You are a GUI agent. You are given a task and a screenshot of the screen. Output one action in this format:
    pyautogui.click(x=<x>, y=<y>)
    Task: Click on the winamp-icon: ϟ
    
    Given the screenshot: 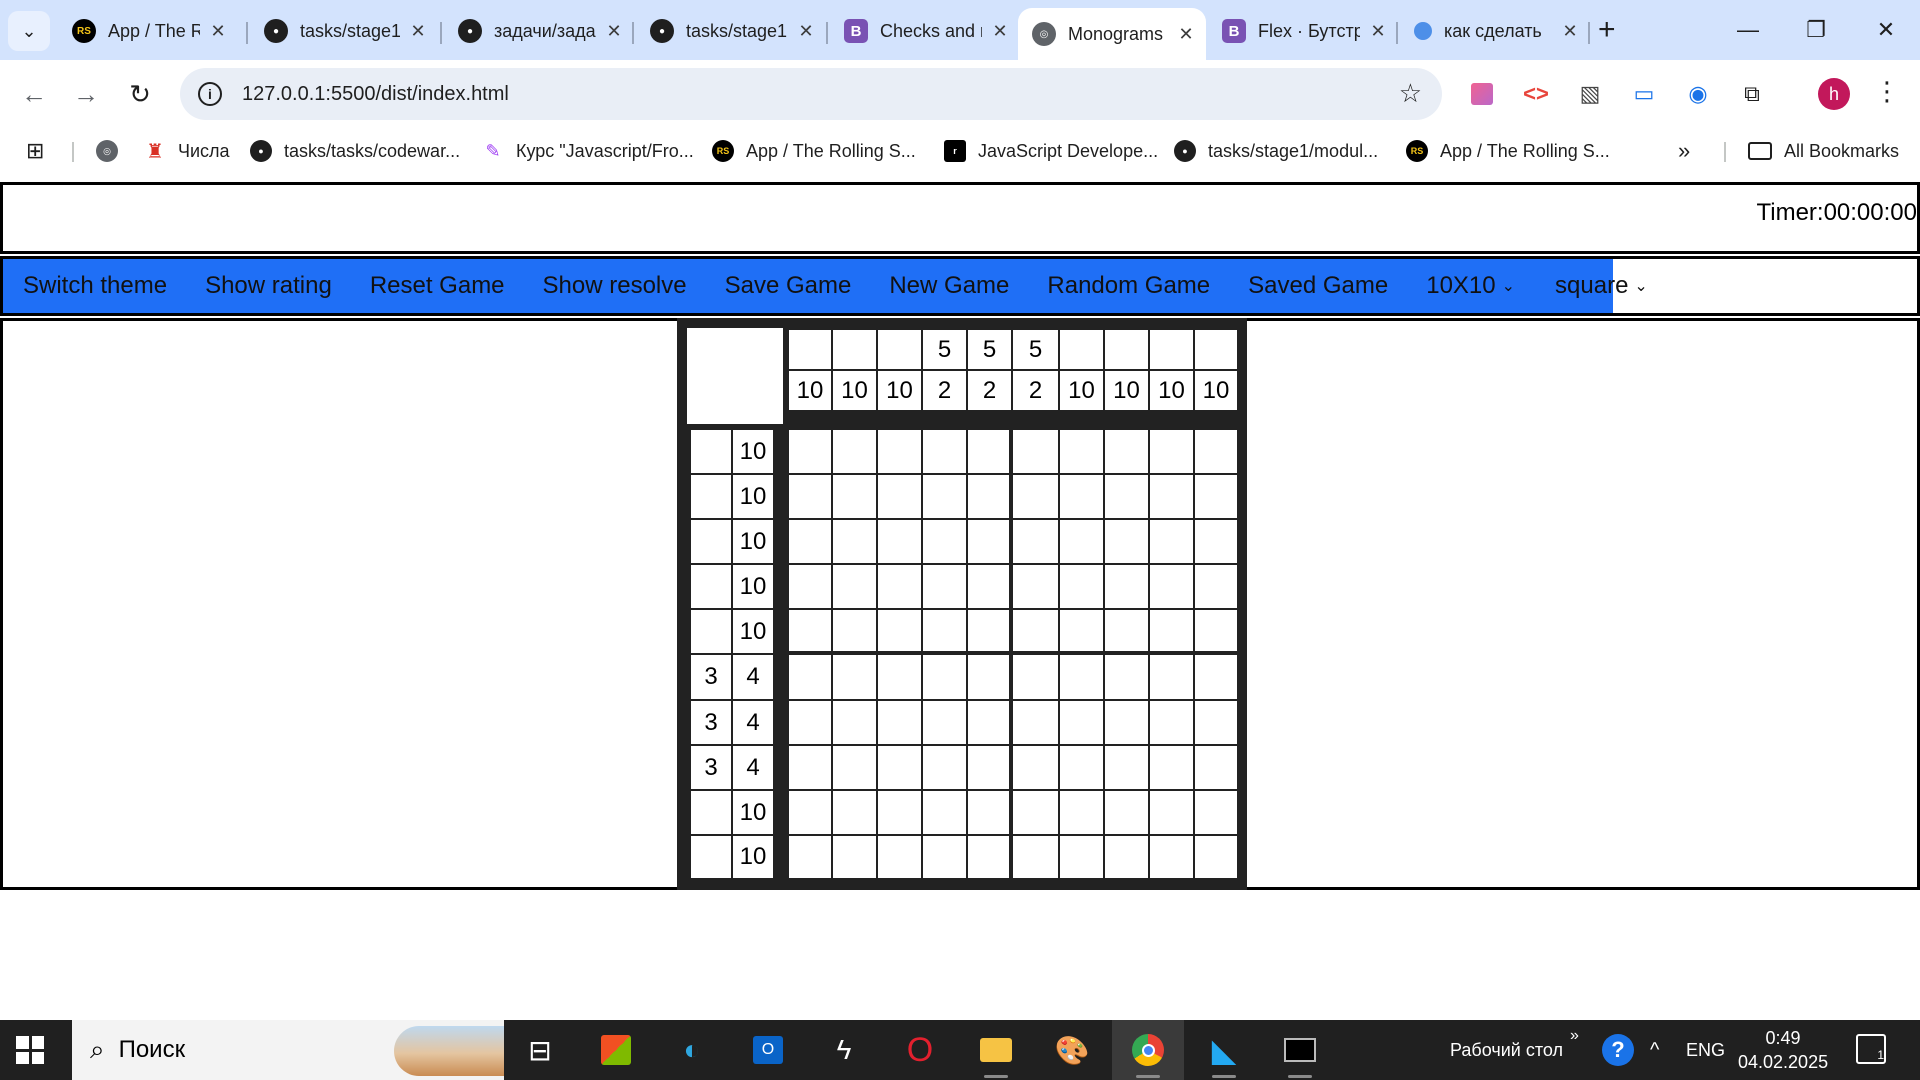 What is the action you would take?
    pyautogui.click(x=844, y=1050)
    